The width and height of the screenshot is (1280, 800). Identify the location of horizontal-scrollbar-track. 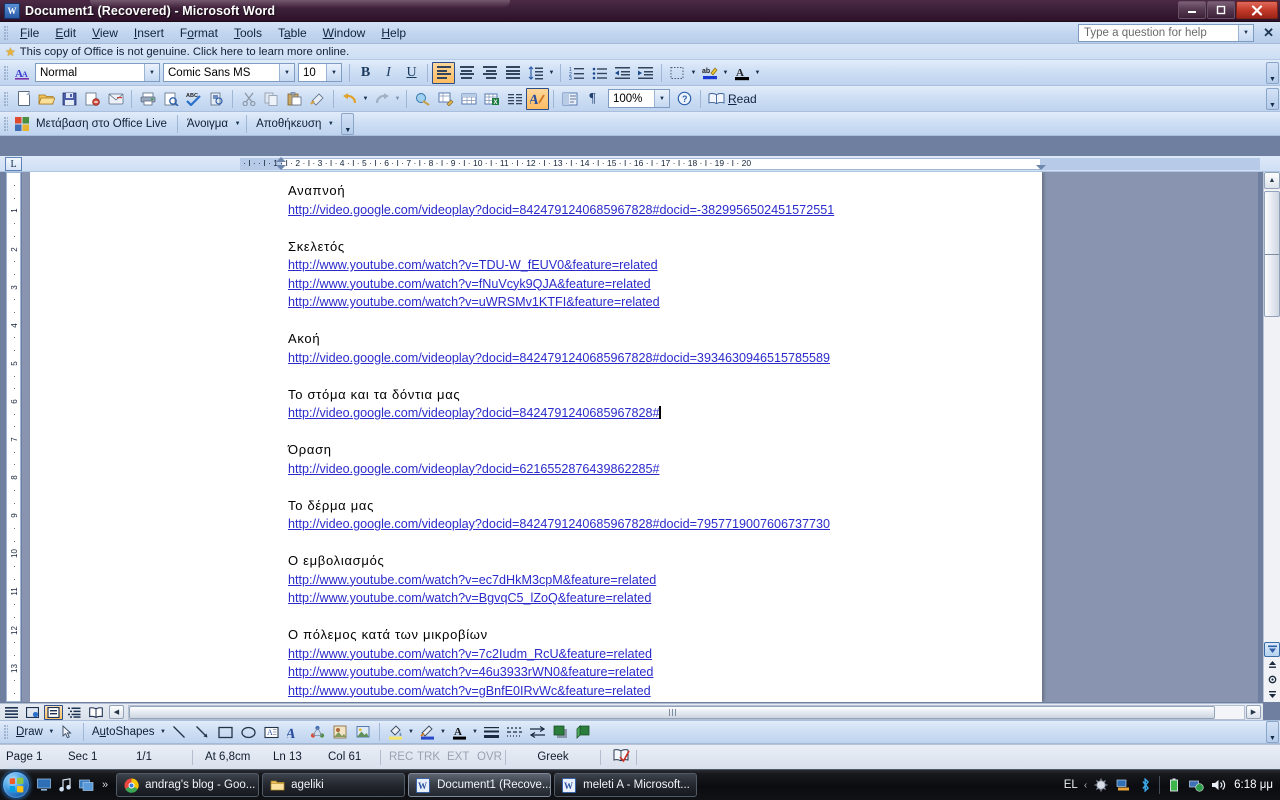
(686, 712).